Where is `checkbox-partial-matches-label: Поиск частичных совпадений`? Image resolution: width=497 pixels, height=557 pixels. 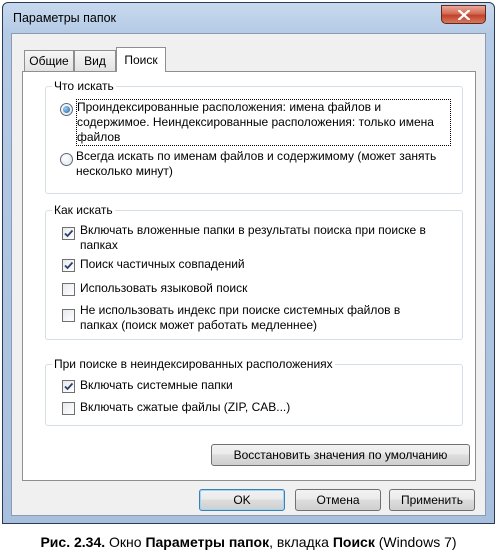 checkbox-partial-matches-label: Поиск частичных совпадений is located at coordinates (260, 264).